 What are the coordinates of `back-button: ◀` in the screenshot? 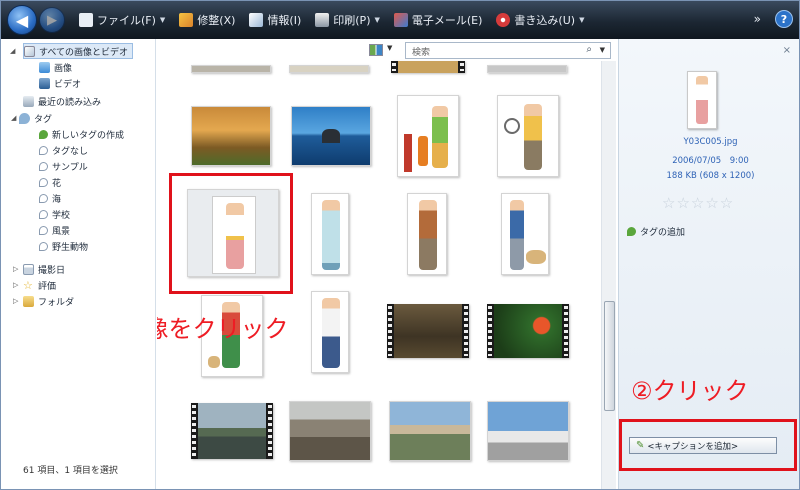 It's located at (22, 20).